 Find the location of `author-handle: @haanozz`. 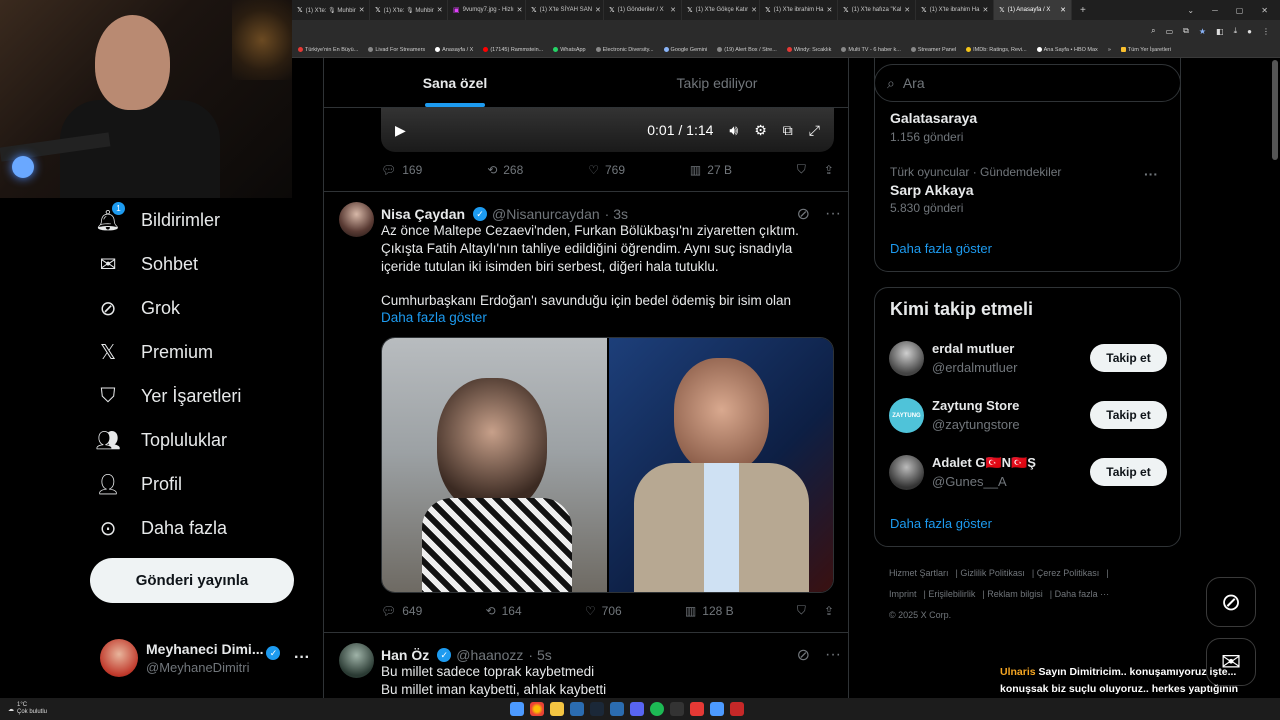

author-handle: @haanozz is located at coordinates (489, 655).